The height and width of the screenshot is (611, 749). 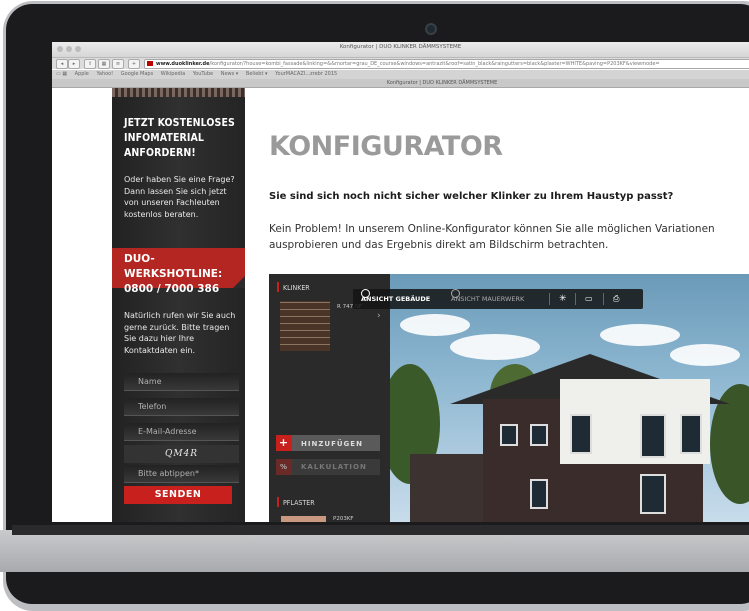 I want to click on pflaster-section: PFLASTER, so click(x=296, y=502).